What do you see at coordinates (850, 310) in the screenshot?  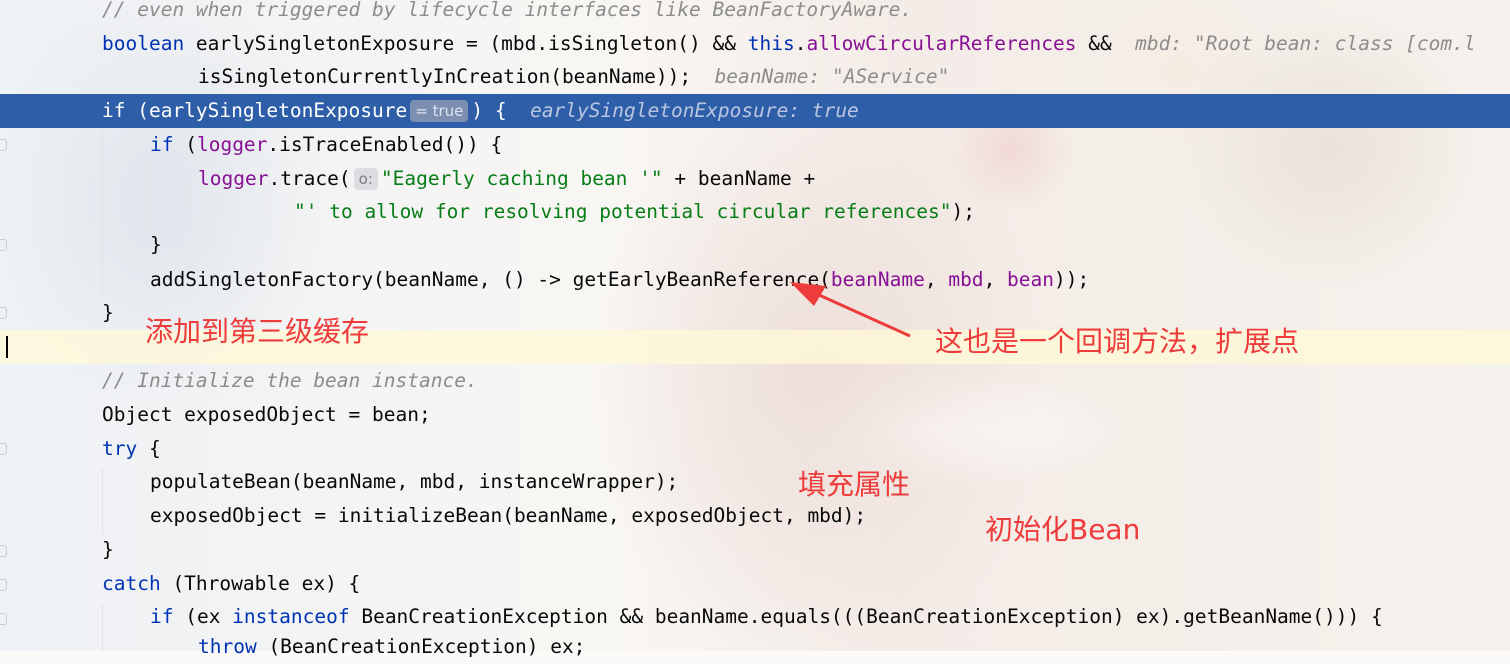 I see `red-arrow-icon` at bounding box center [850, 310].